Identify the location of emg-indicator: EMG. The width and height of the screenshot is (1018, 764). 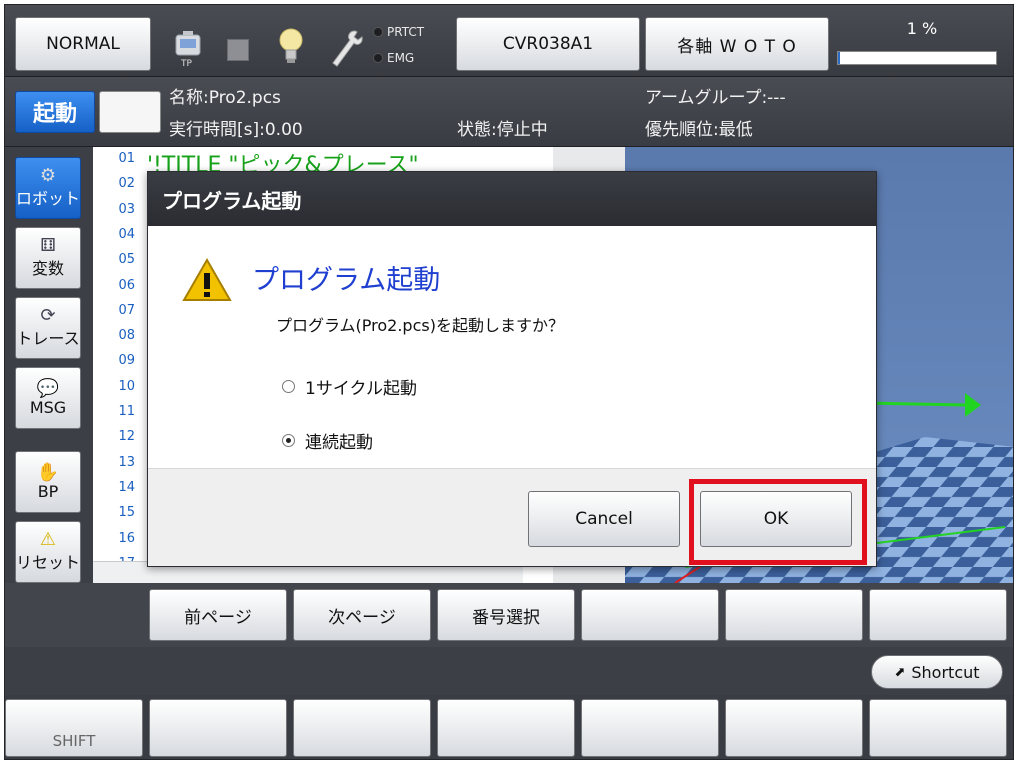
(393, 58).